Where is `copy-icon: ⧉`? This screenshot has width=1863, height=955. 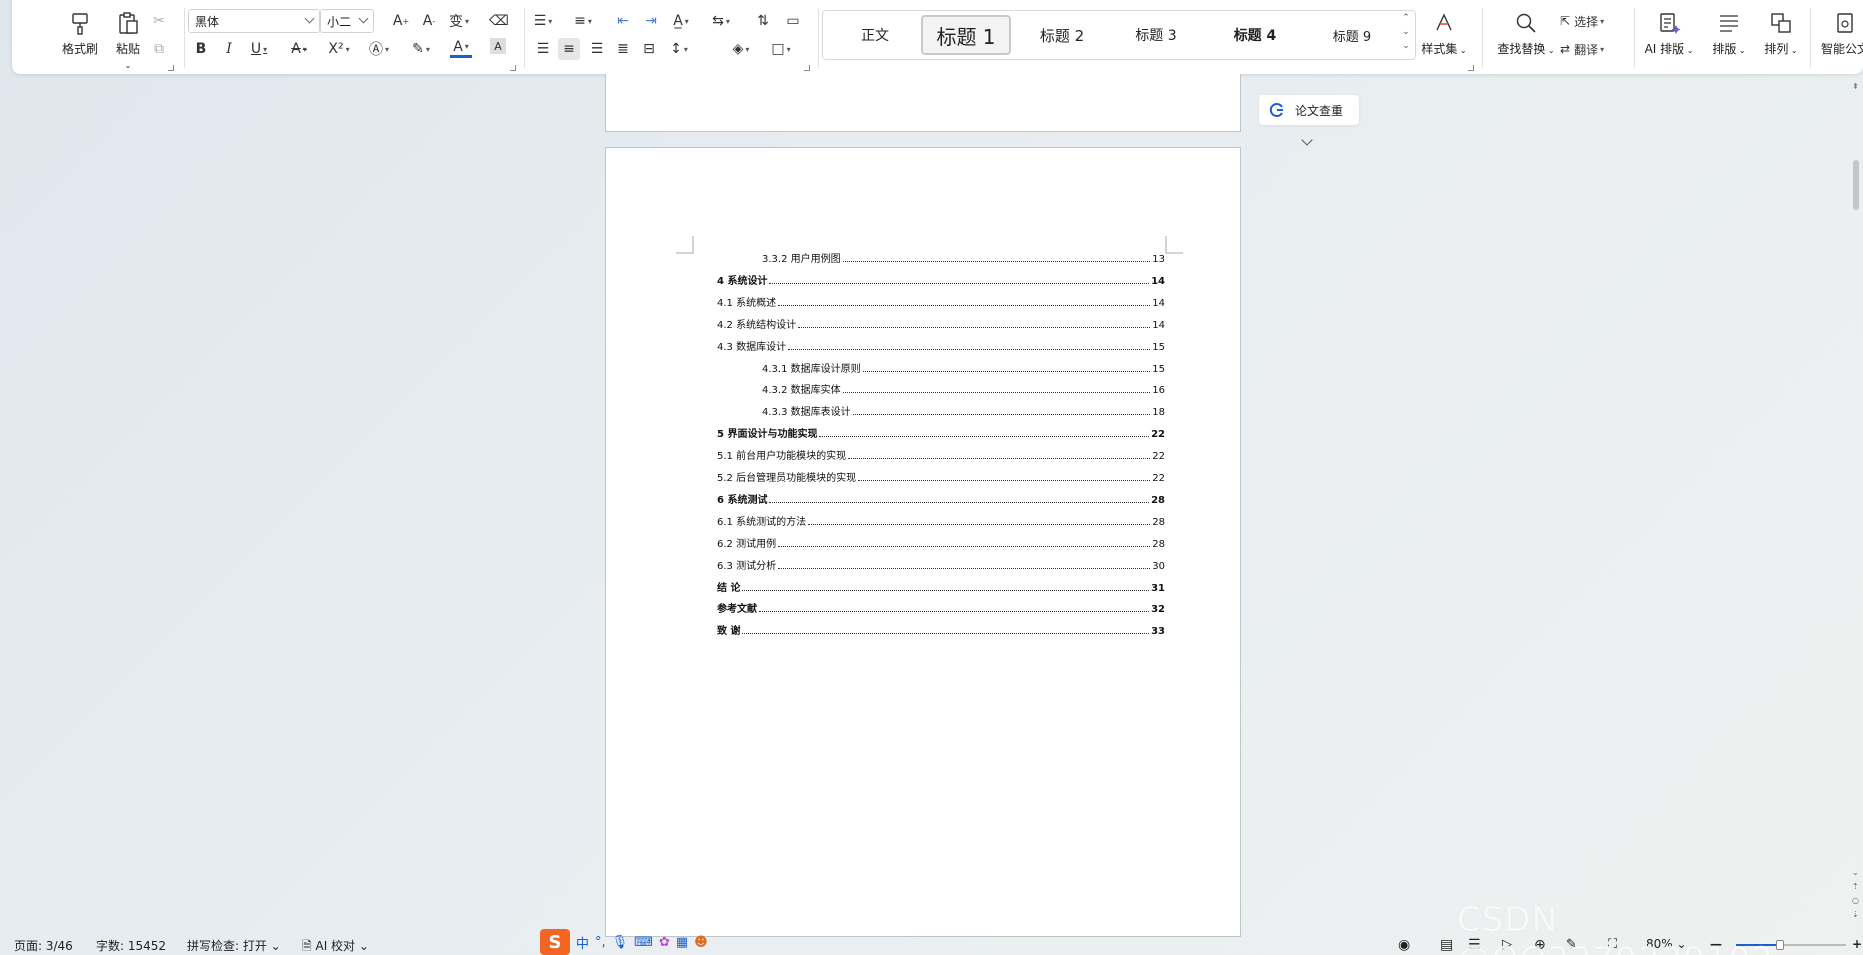
copy-icon: ⧉ is located at coordinates (159, 49).